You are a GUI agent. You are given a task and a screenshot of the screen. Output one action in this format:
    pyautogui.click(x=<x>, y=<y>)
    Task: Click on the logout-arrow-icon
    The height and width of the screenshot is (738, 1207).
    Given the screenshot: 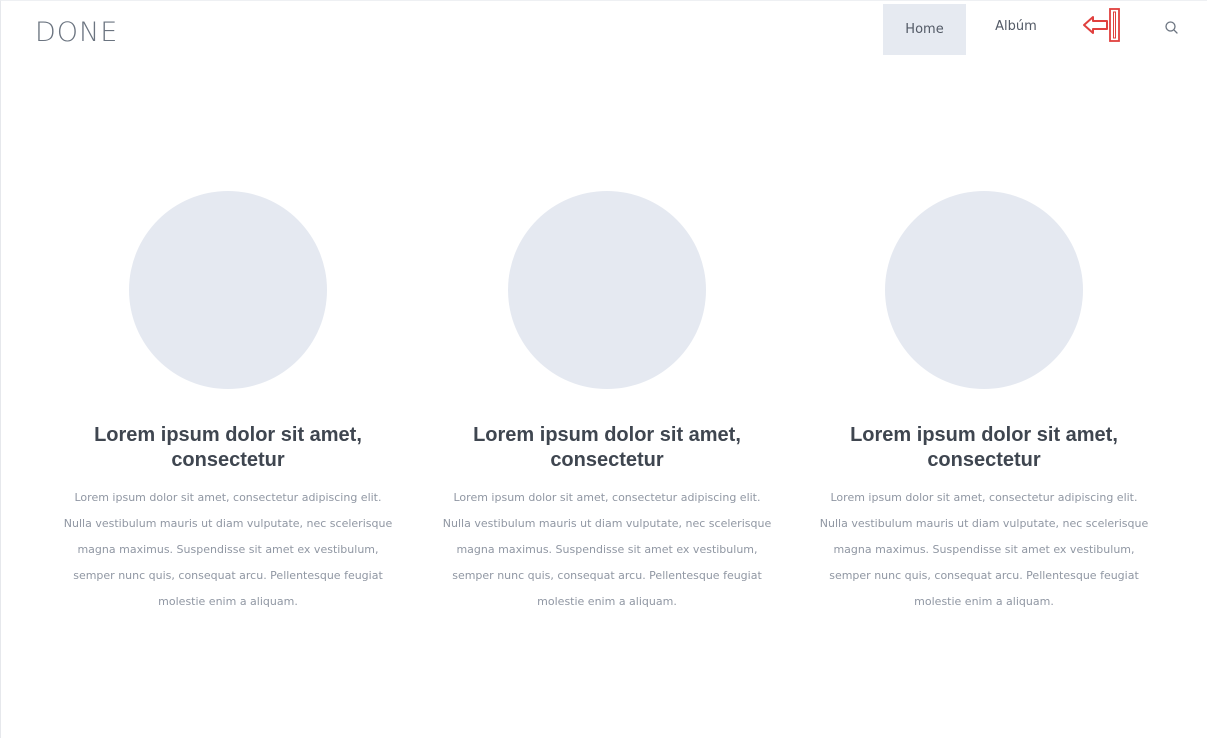 What is the action you would take?
    pyautogui.click(x=1101, y=25)
    